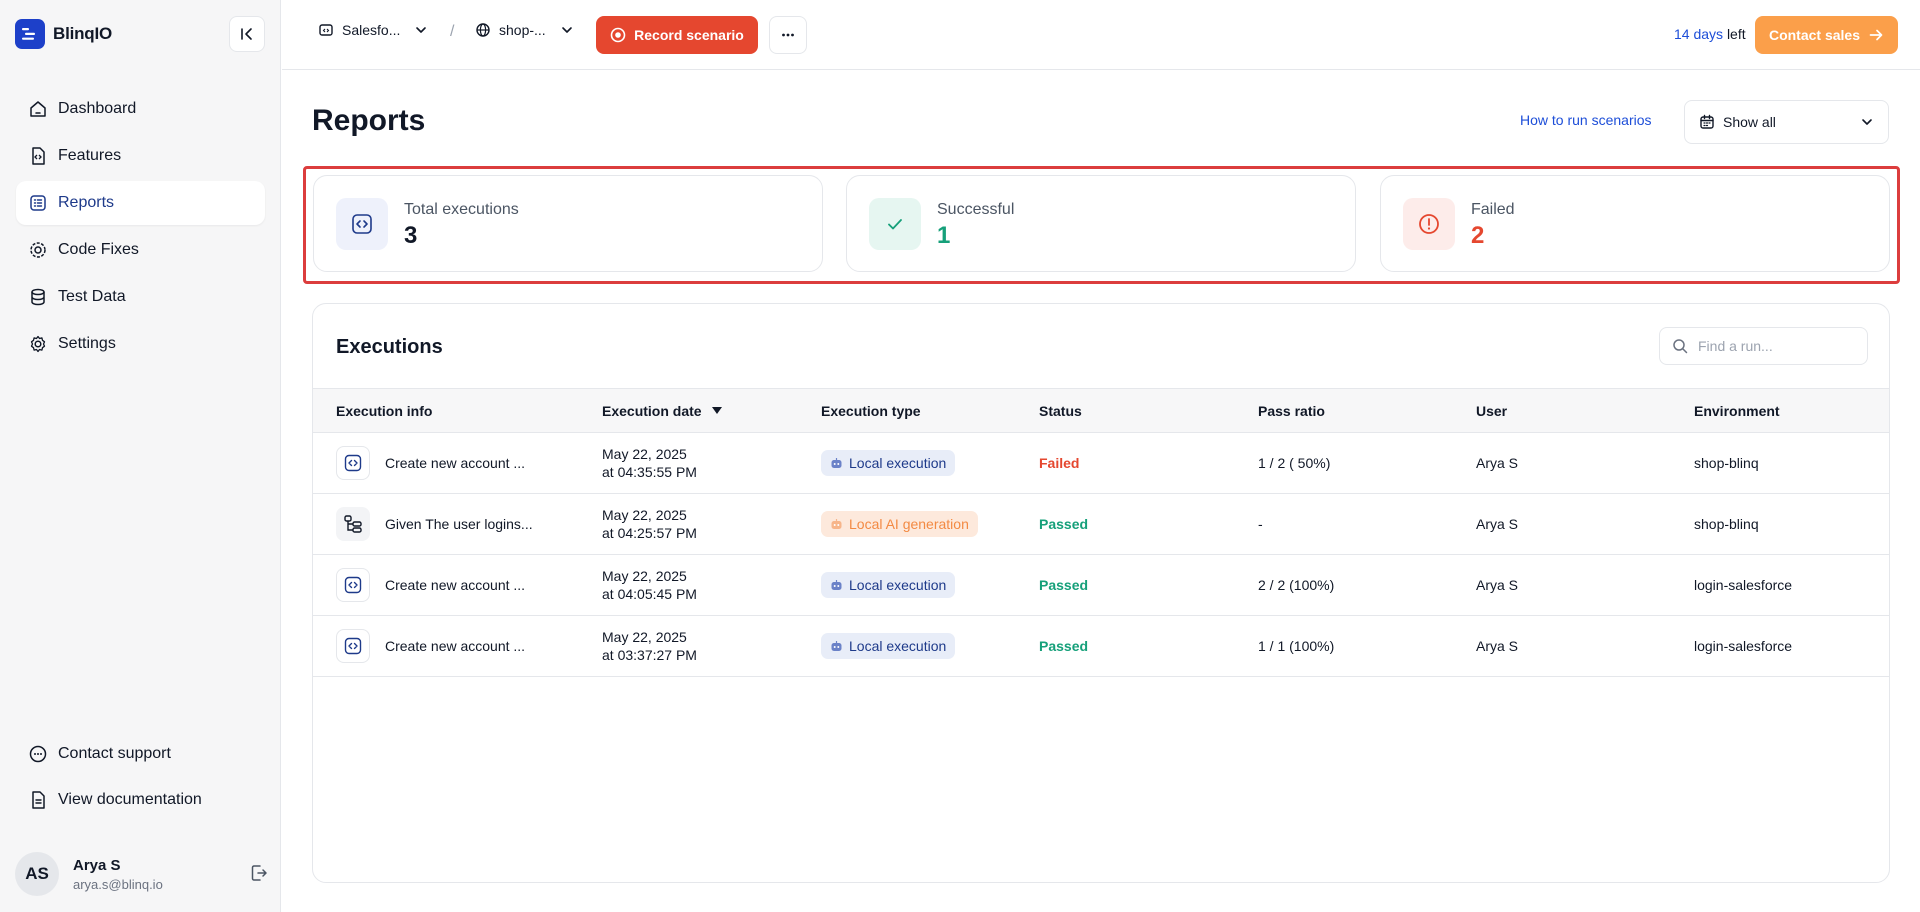 The width and height of the screenshot is (1920, 912). I want to click on folder-icon, so click(326, 30).